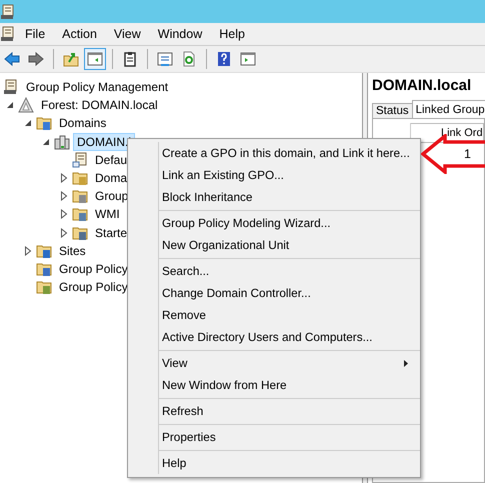  Describe the element at coordinates (26, 105) in the screenshot. I see `triangle-icon` at that location.